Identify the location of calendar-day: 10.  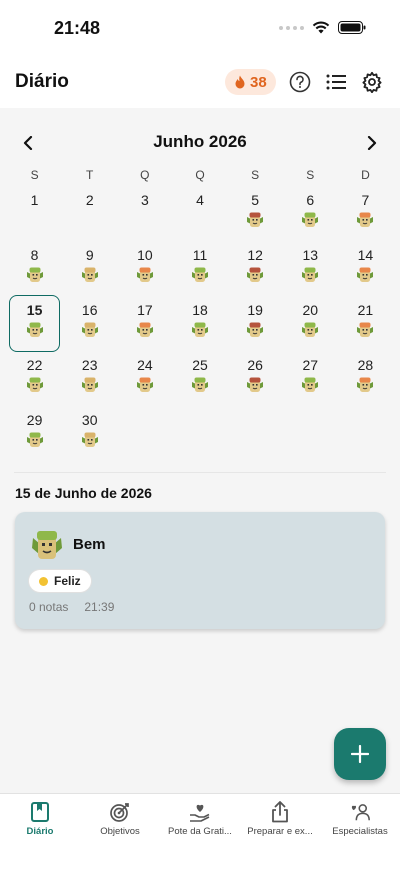
(144, 272).